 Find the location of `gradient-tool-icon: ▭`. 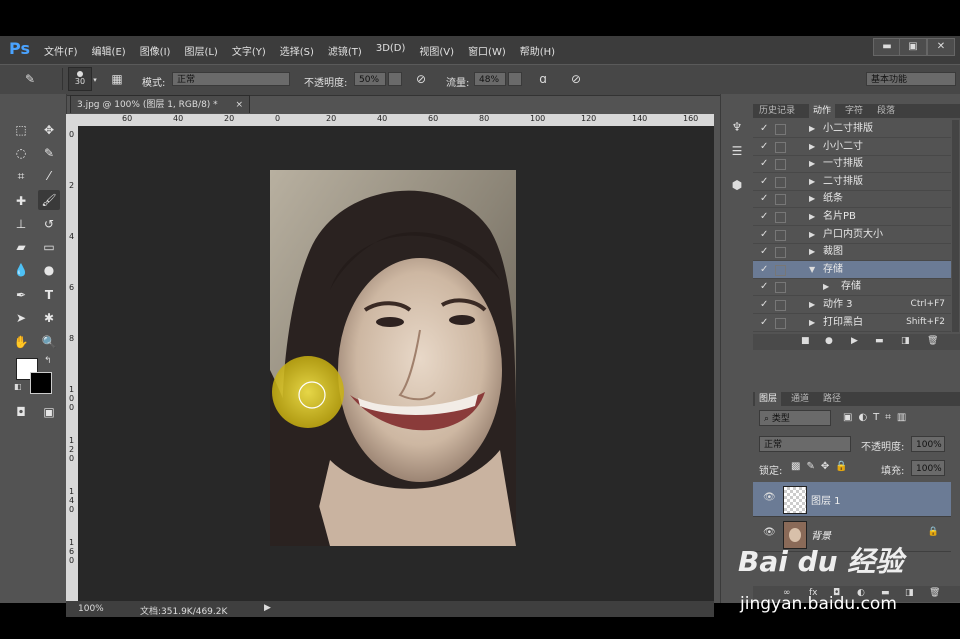

gradient-tool-icon: ▭ is located at coordinates (49, 247).